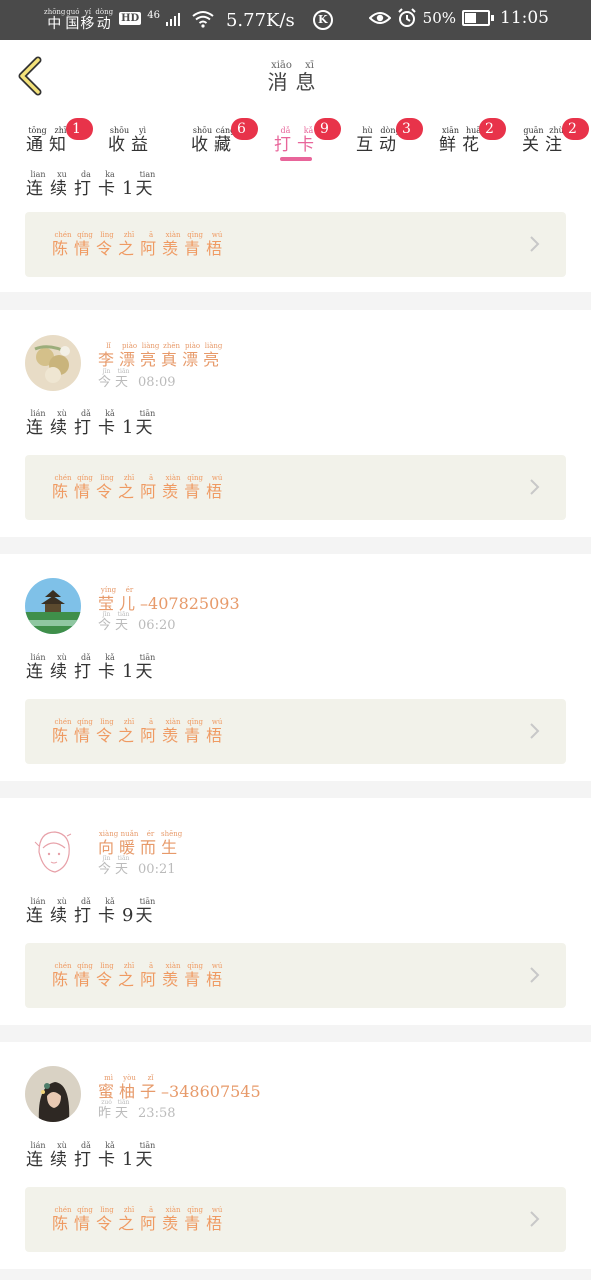  What do you see at coordinates (109, 355) in the screenshot?
I see `ruby-char: 李lǐ` at bounding box center [109, 355].